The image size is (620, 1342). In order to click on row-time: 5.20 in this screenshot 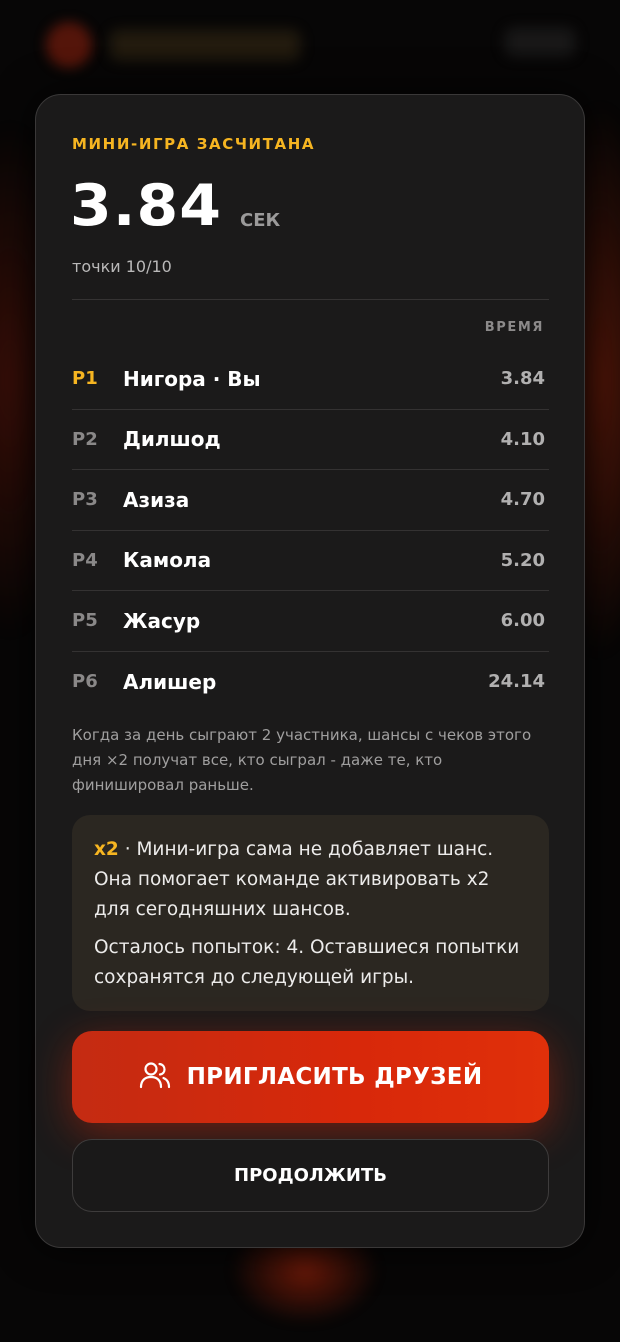, I will do `click(522, 560)`.